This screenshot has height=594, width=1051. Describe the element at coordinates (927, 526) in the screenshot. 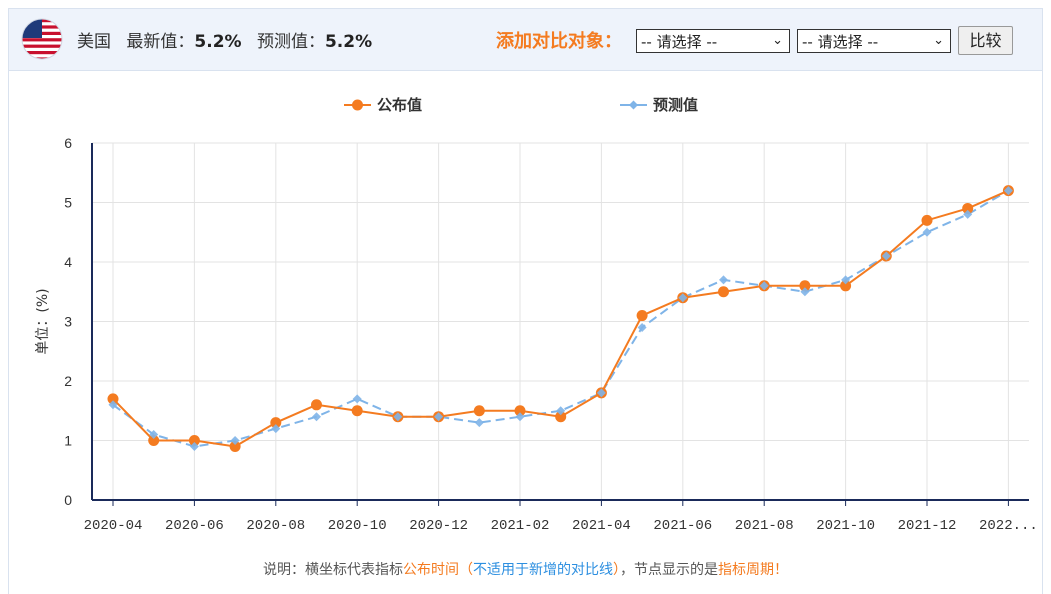

I see `x-tick-label: 2021-12` at that location.